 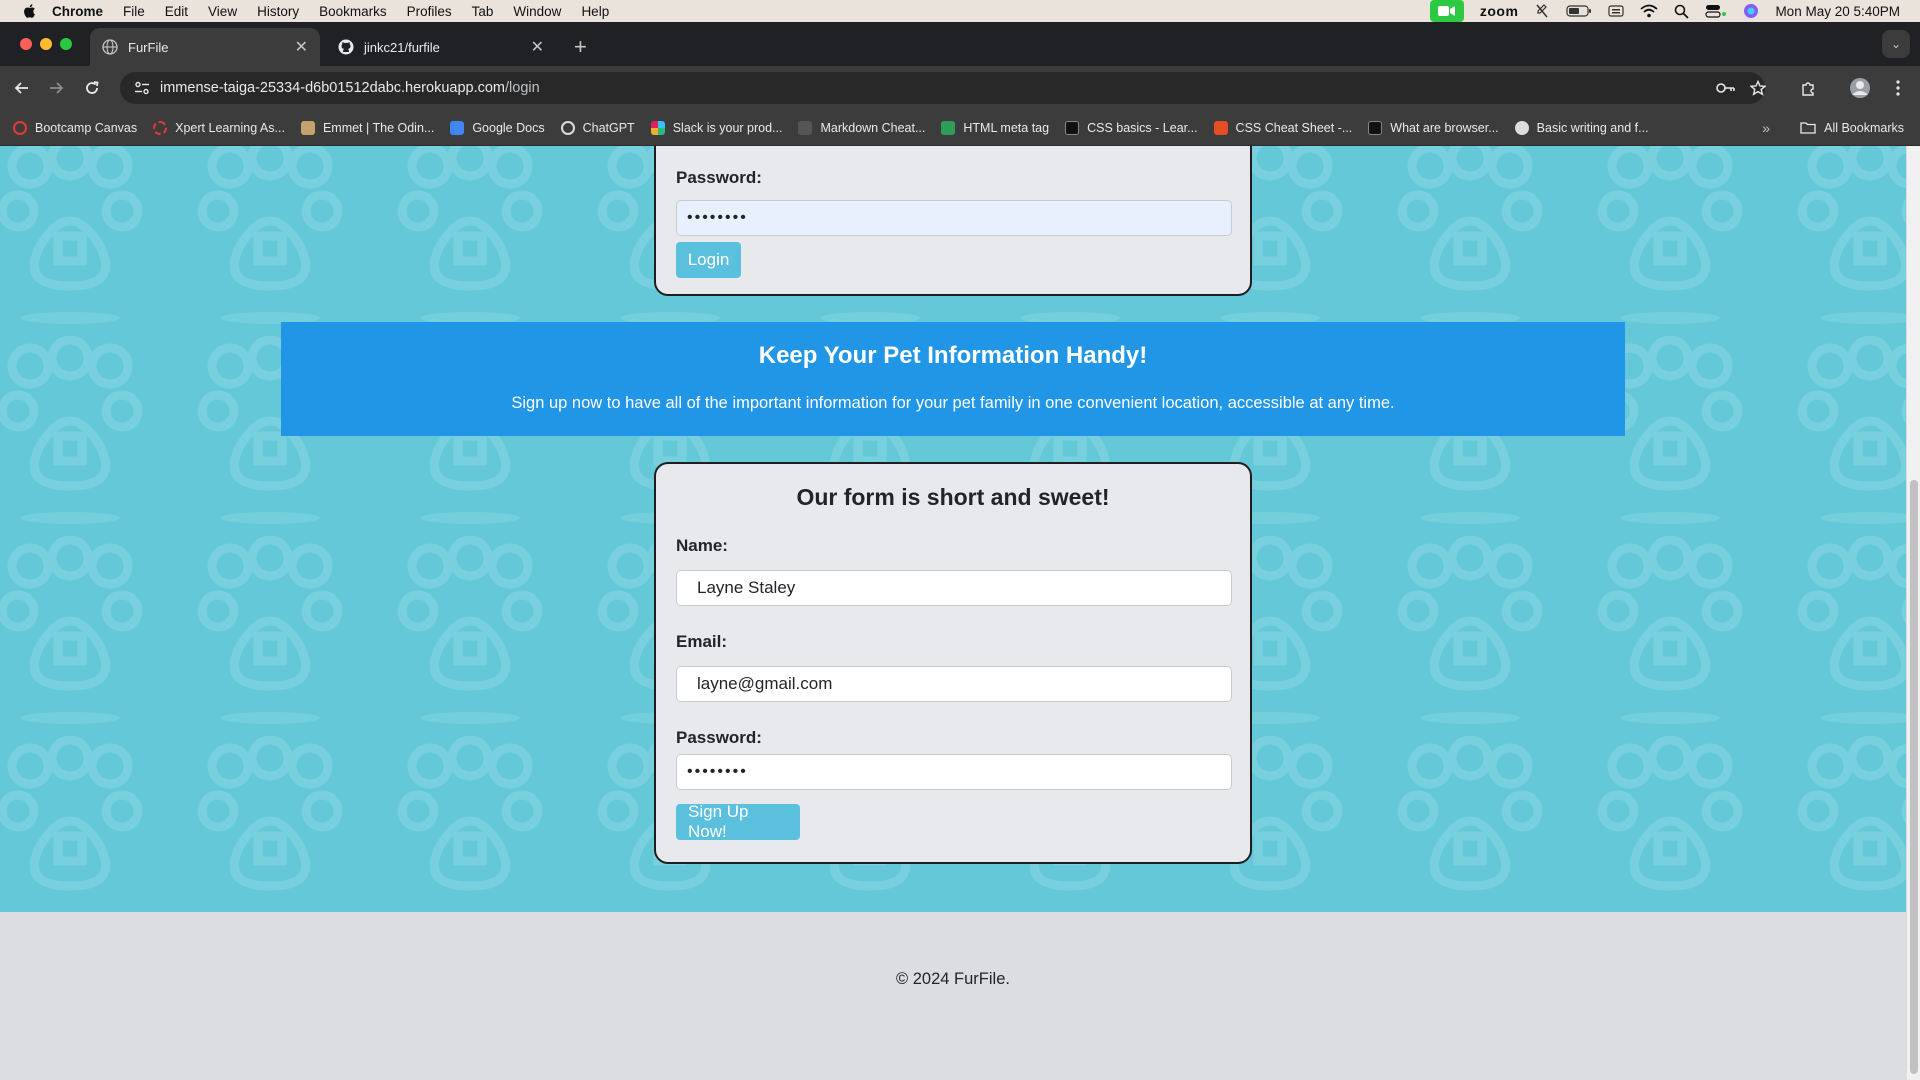 I want to click on email-label: Email:, so click(x=702, y=641).